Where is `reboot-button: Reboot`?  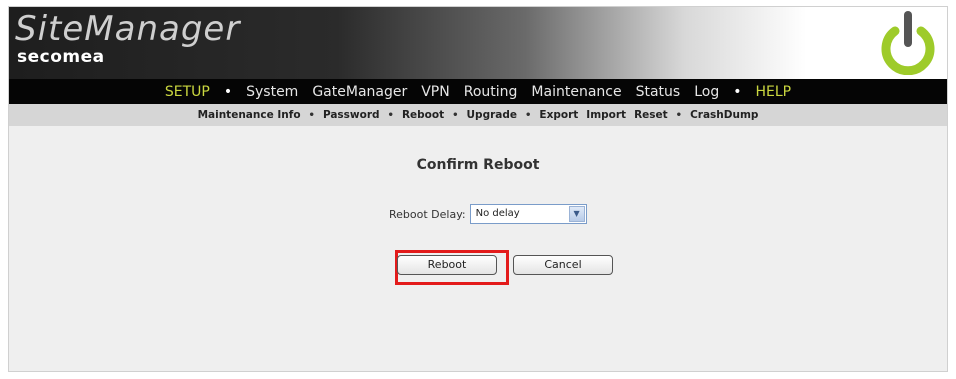 reboot-button: Reboot is located at coordinates (447, 265).